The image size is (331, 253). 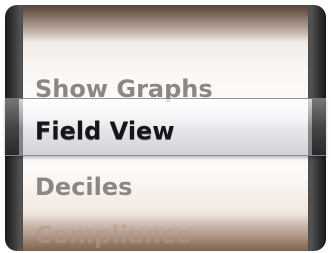 I want to click on picker-item-show-graphs: Show Graphs, so click(x=124, y=89).